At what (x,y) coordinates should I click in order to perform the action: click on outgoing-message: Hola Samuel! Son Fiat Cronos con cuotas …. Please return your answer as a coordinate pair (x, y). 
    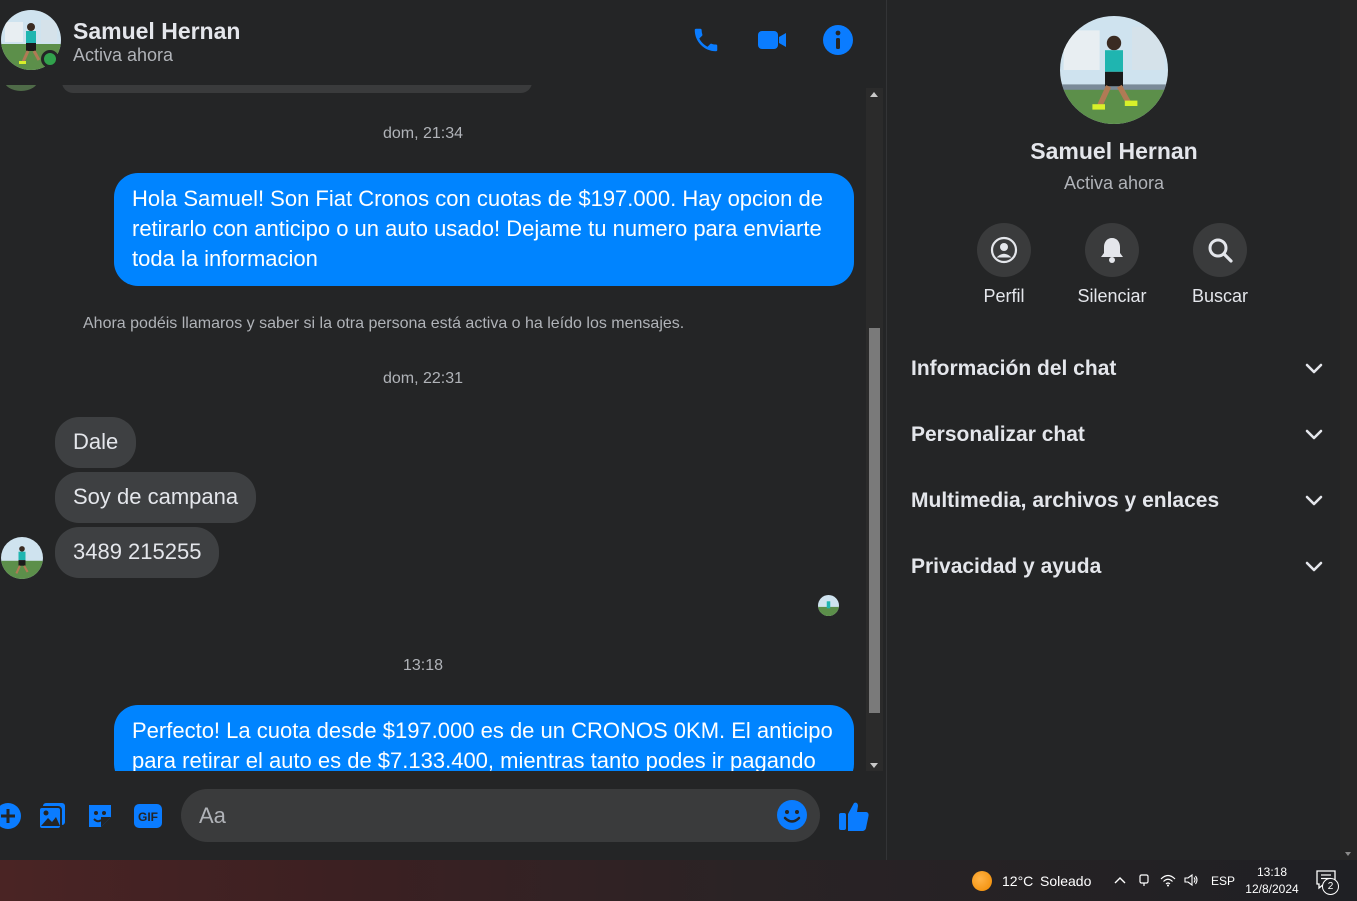
    Looking at the image, I should click on (484, 229).